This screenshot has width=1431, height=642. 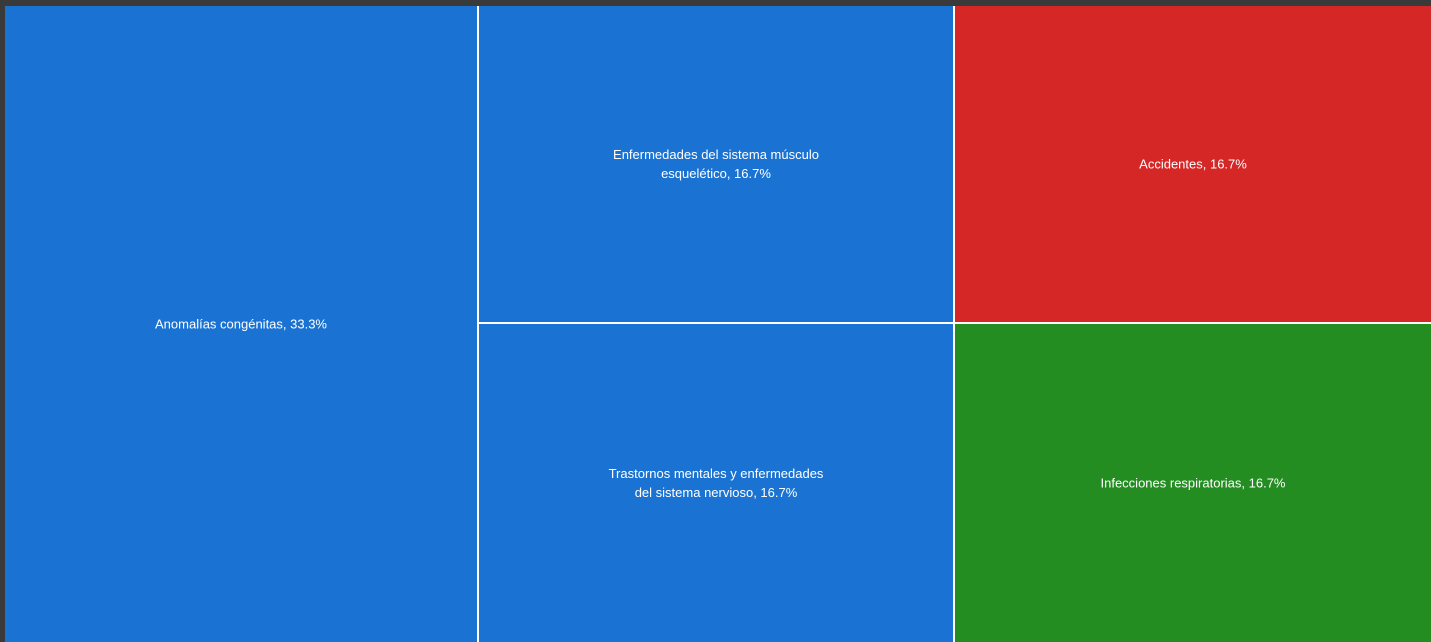 I want to click on cell-label: Accidentes, 16.7%, so click(x=1193, y=164).